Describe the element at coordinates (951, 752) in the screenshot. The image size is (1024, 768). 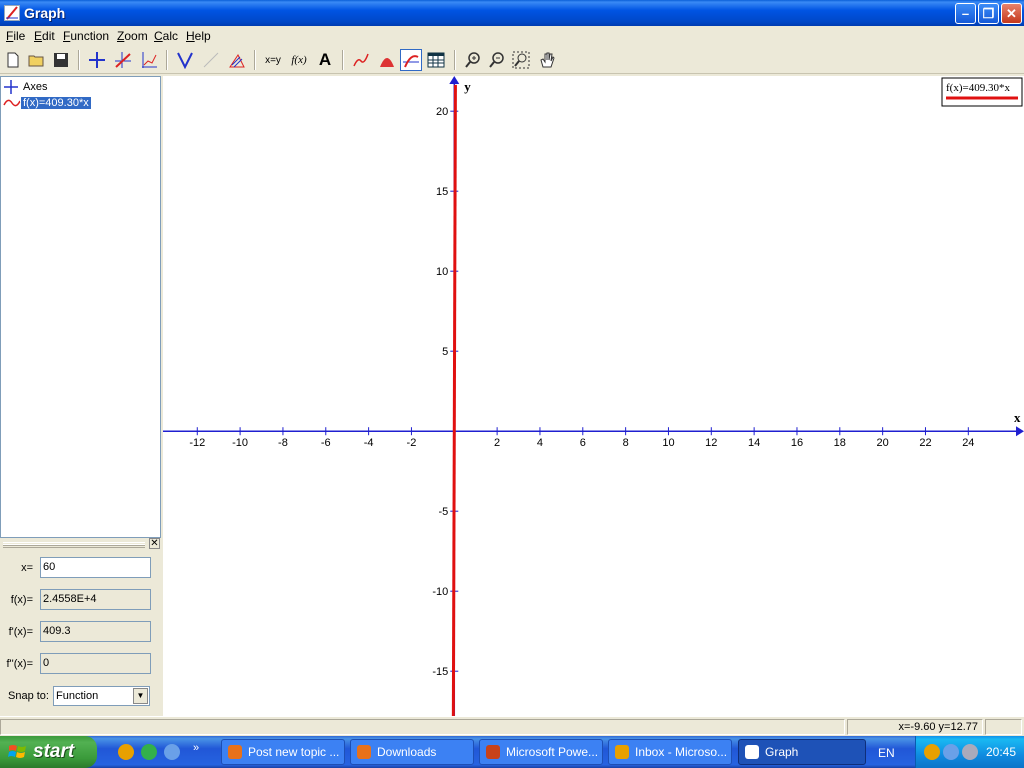
I see `tray-network-icon` at that location.